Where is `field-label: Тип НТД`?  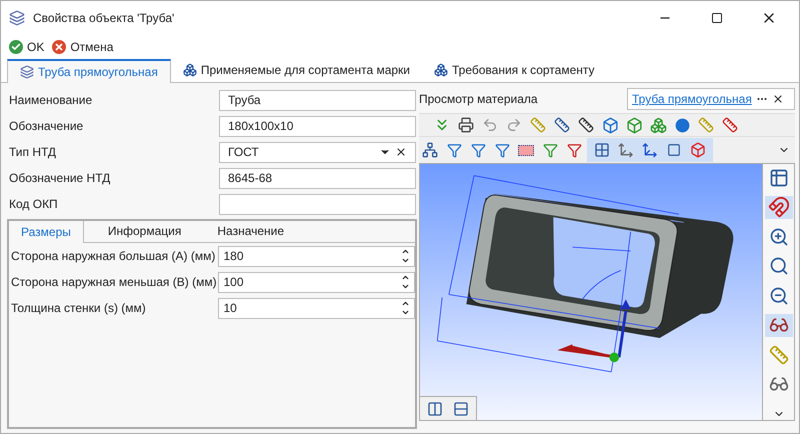 field-label: Тип НТД is located at coordinates (33, 152).